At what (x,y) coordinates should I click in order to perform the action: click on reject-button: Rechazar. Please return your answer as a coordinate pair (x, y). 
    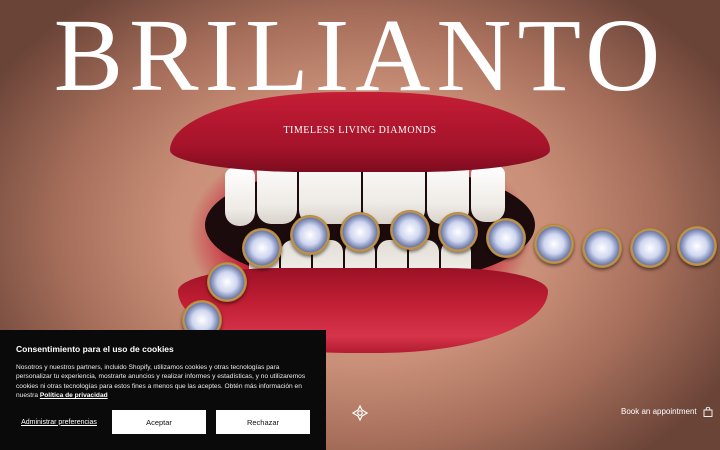
    Looking at the image, I should click on (263, 422).